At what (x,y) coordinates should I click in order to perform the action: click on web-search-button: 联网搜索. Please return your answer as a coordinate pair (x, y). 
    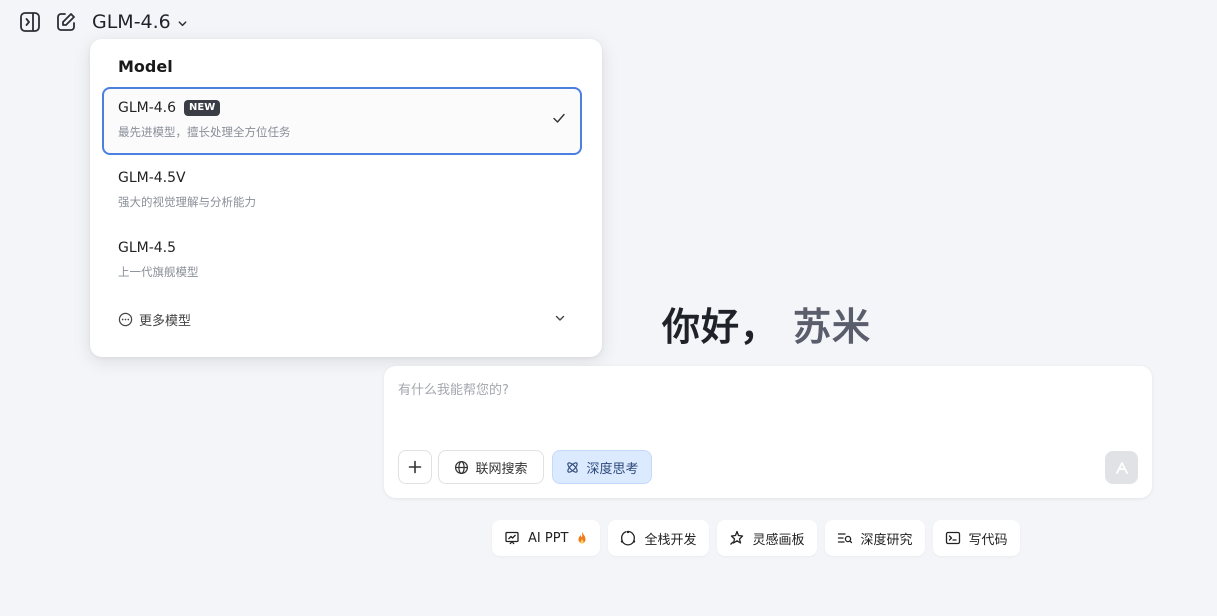
    Looking at the image, I should click on (491, 467).